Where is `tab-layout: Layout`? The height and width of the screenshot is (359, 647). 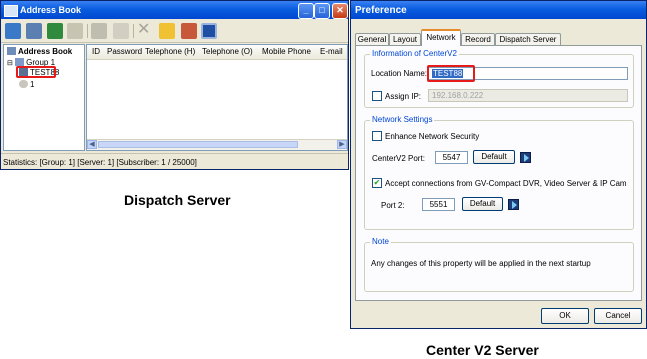 tab-layout: Layout is located at coordinates (405, 39).